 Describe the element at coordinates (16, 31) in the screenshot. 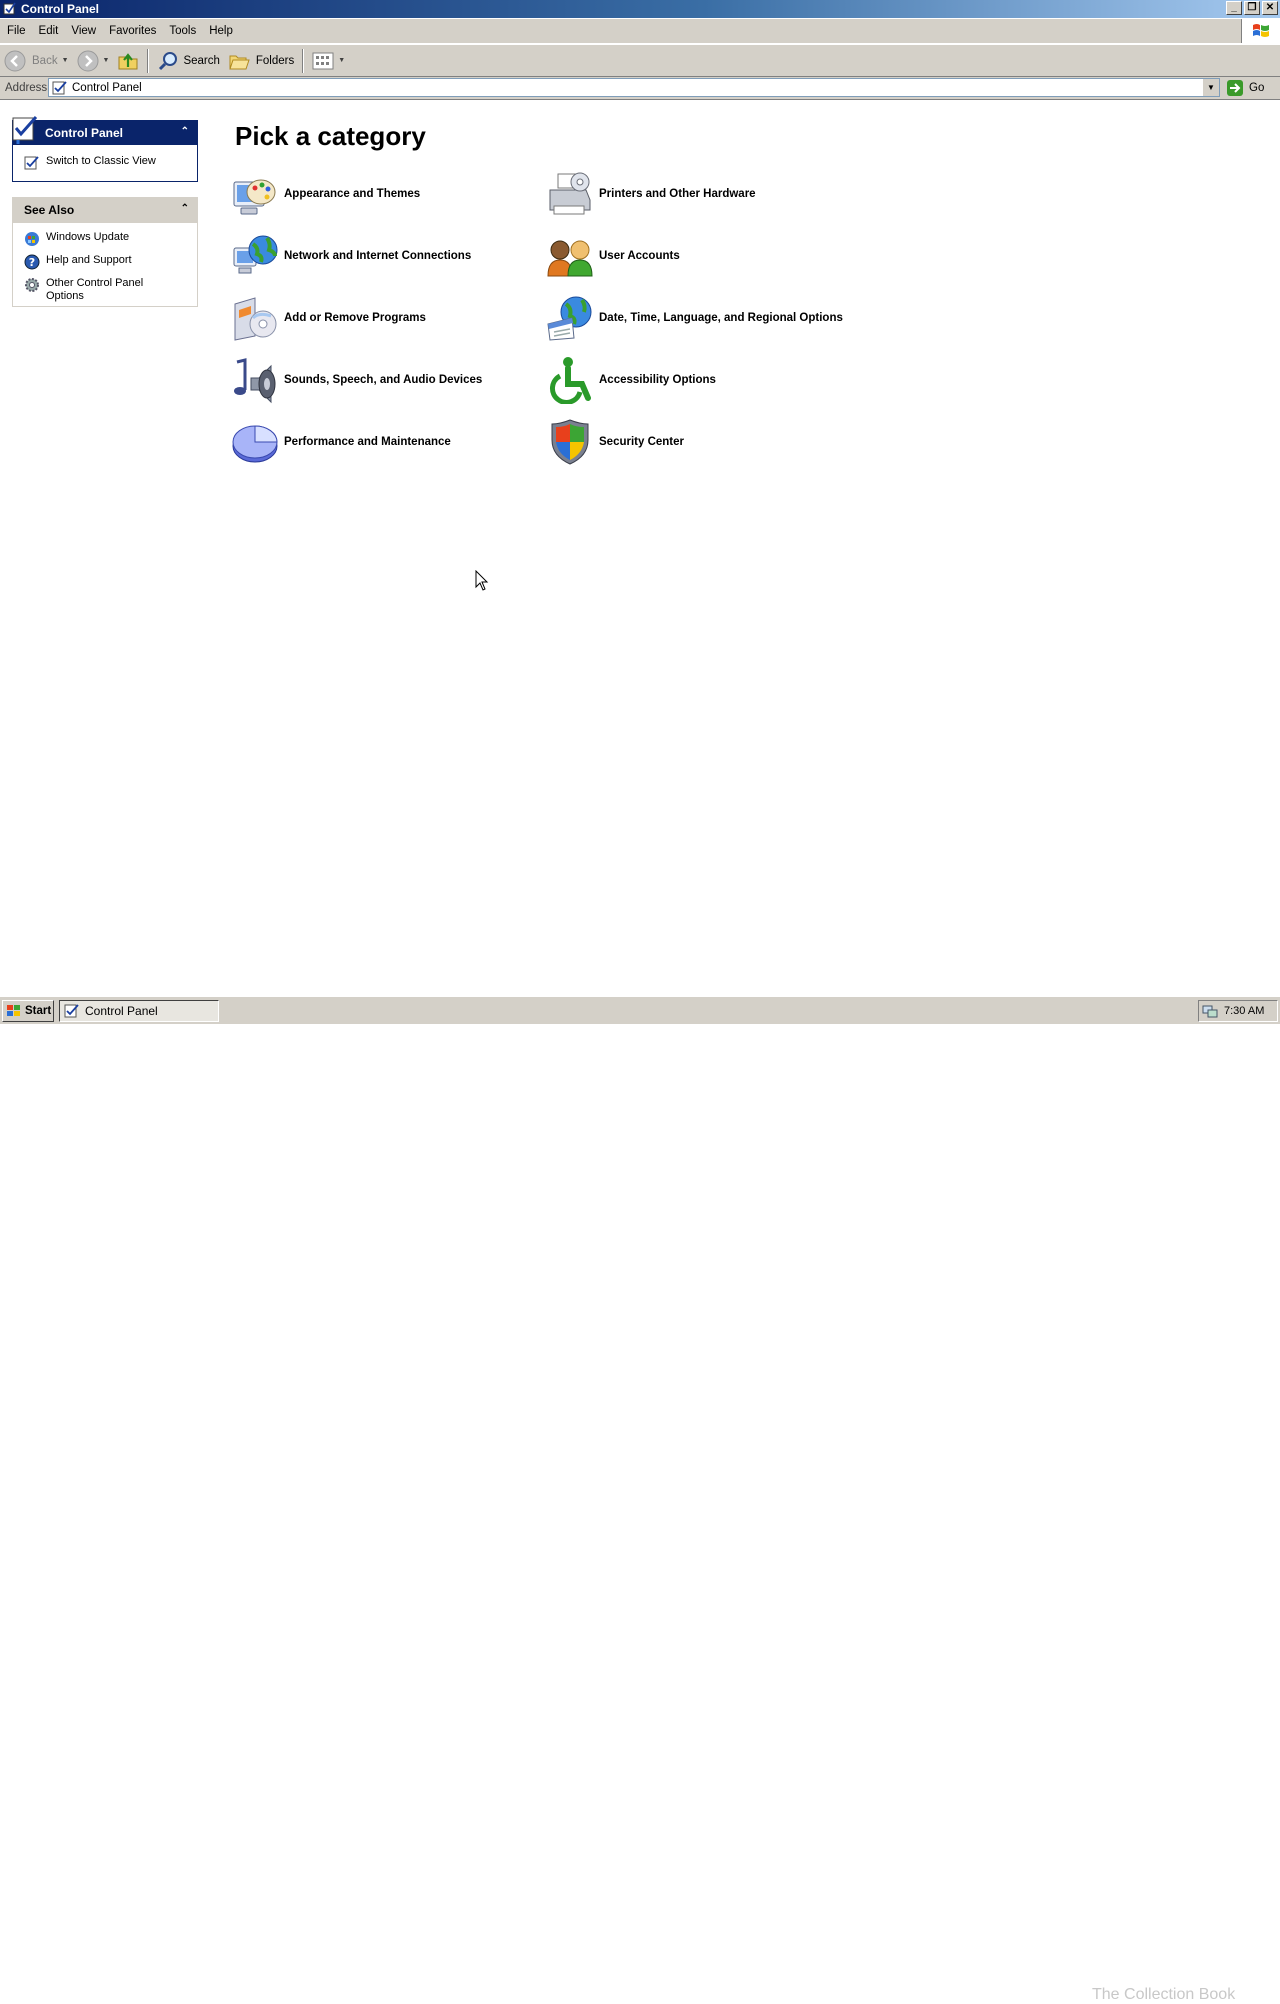

I see `menu-file: File` at that location.